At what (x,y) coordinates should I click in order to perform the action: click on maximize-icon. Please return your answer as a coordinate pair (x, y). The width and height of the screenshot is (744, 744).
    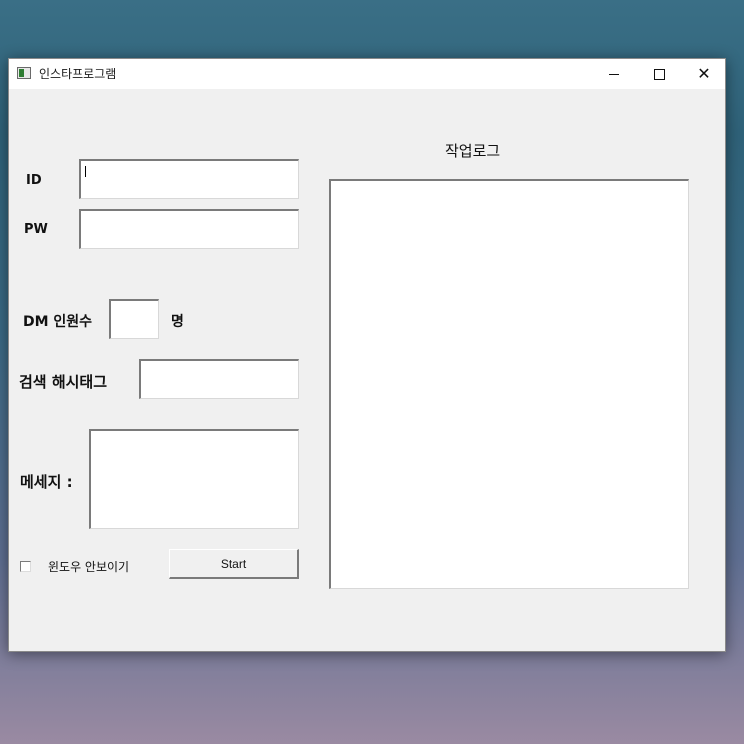
    Looking at the image, I should click on (659, 74).